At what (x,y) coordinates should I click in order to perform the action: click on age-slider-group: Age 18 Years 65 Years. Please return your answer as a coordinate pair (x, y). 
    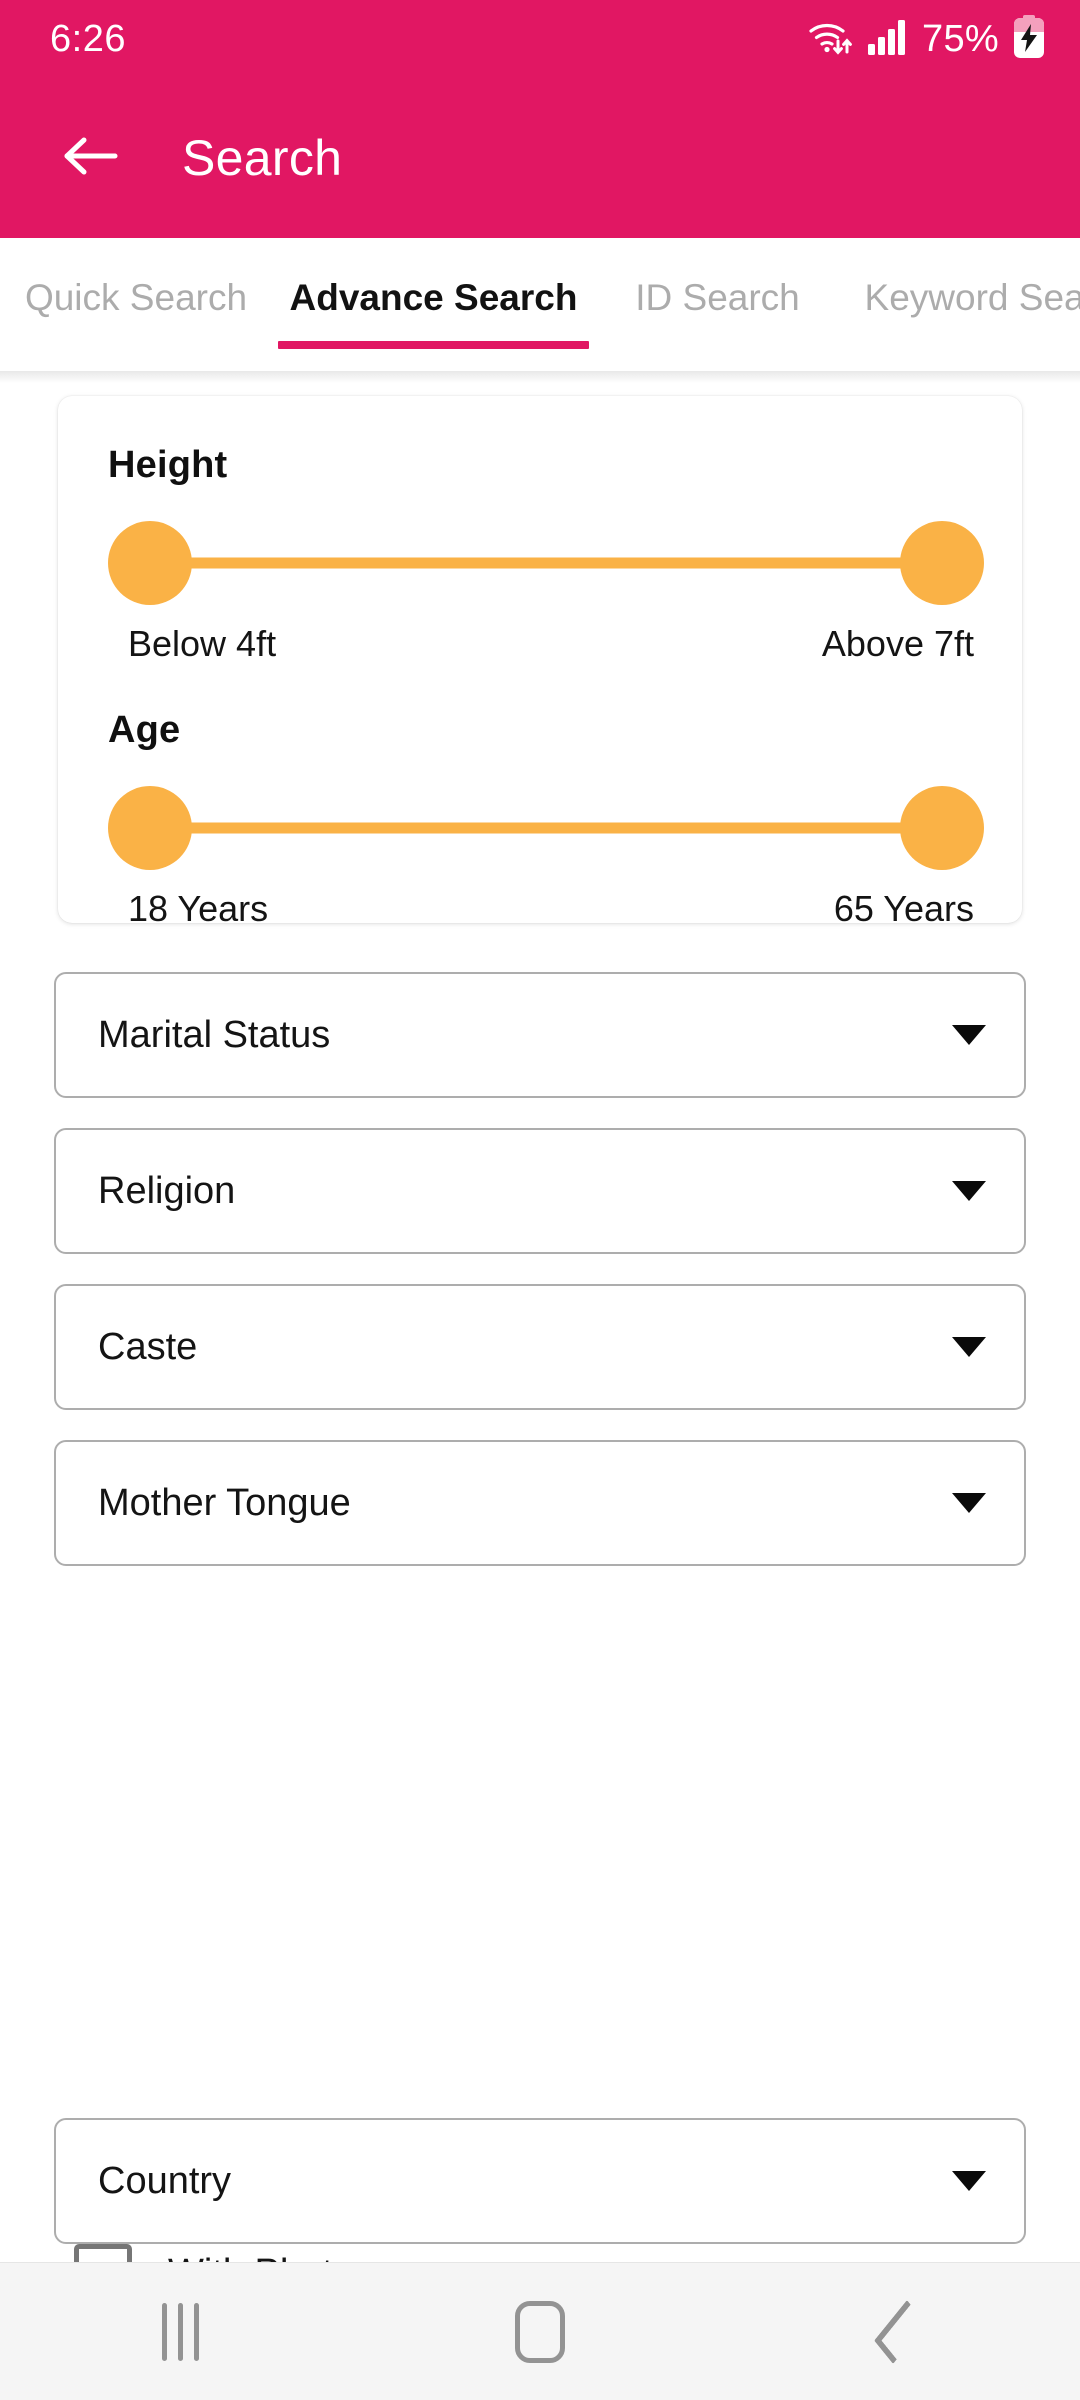
    Looking at the image, I should click on (546, 819).